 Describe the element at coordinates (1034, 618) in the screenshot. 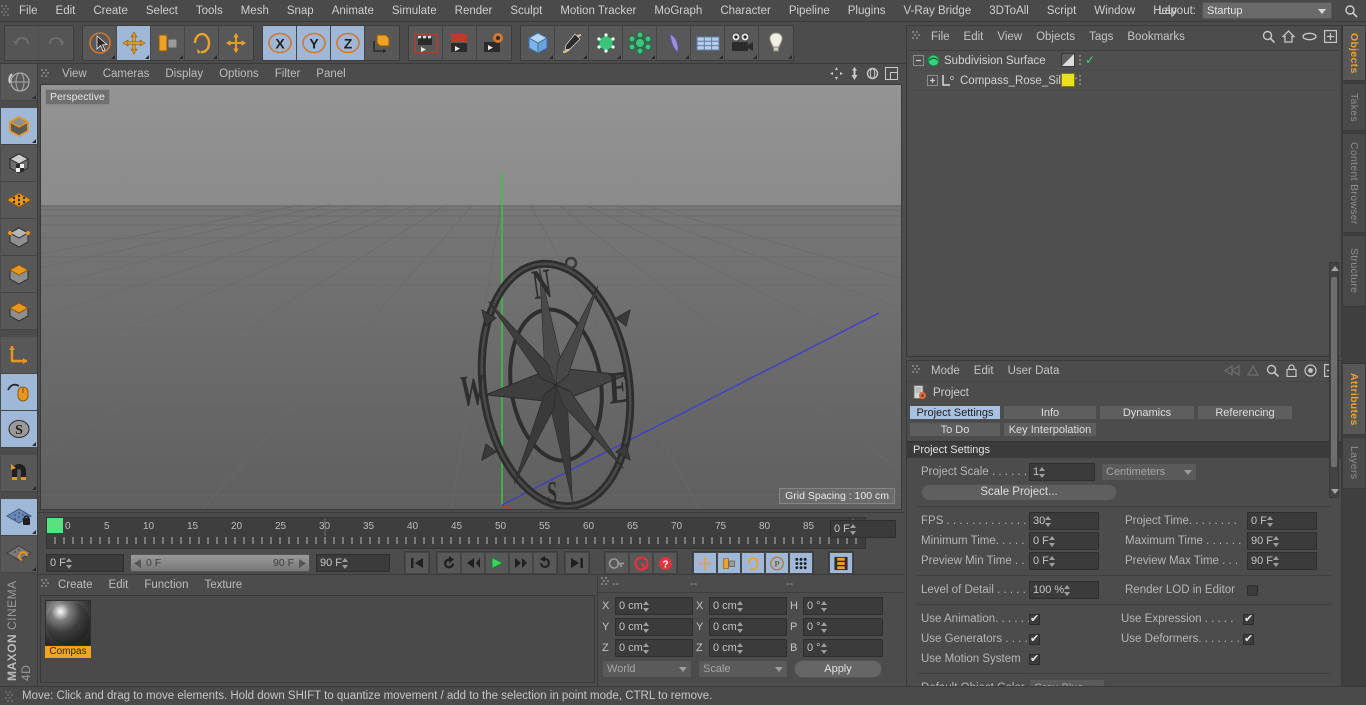

I see `use-animation-checkbox` at that location.